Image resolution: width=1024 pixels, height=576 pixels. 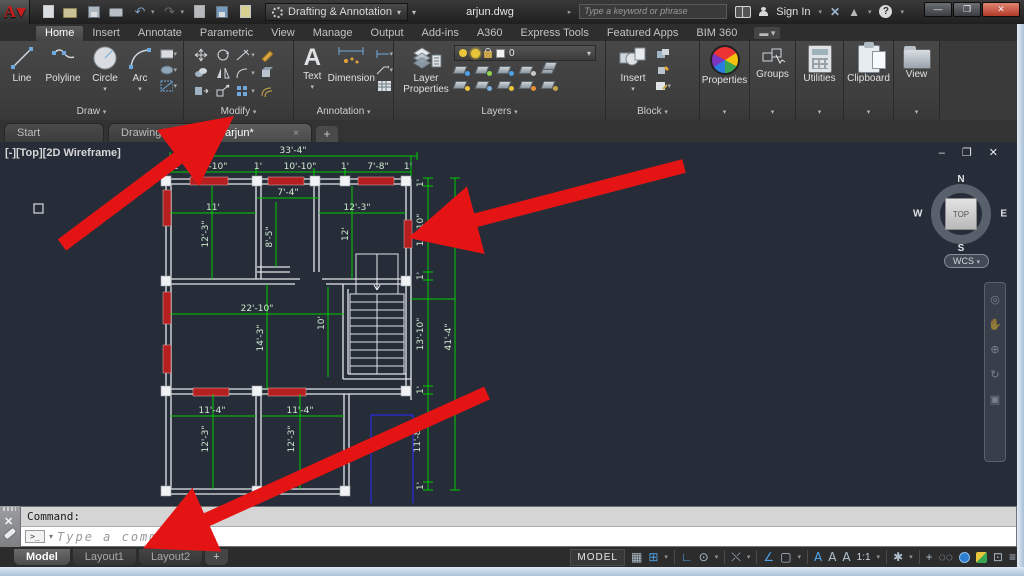 What do you see at coordinates (704, 557) in the screenshot?
I see `polar-tracking-icon: ⊙` at bounding box center [704, 557].